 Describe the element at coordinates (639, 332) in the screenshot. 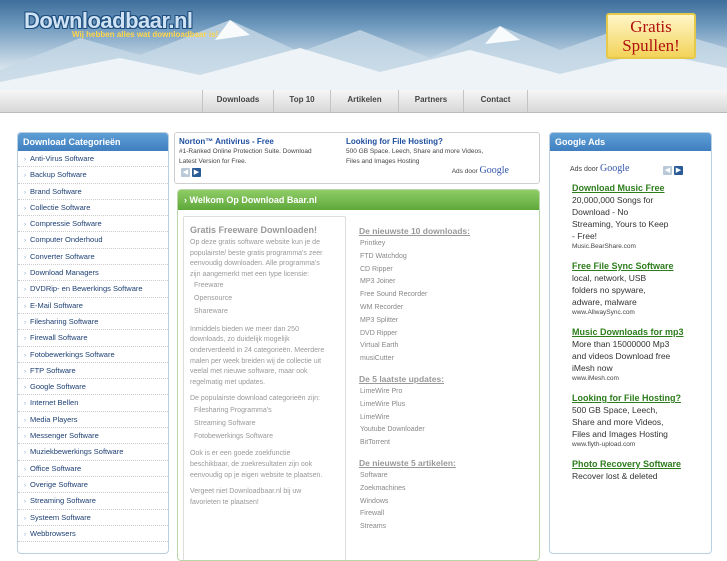

I see `ad-title: Music Downloads for mp3` at that location.